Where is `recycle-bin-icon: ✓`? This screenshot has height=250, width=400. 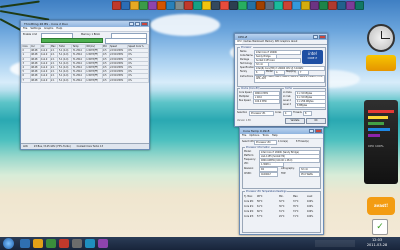 recycle-bin-icon: ✓ is located at coordinates (380, 227).